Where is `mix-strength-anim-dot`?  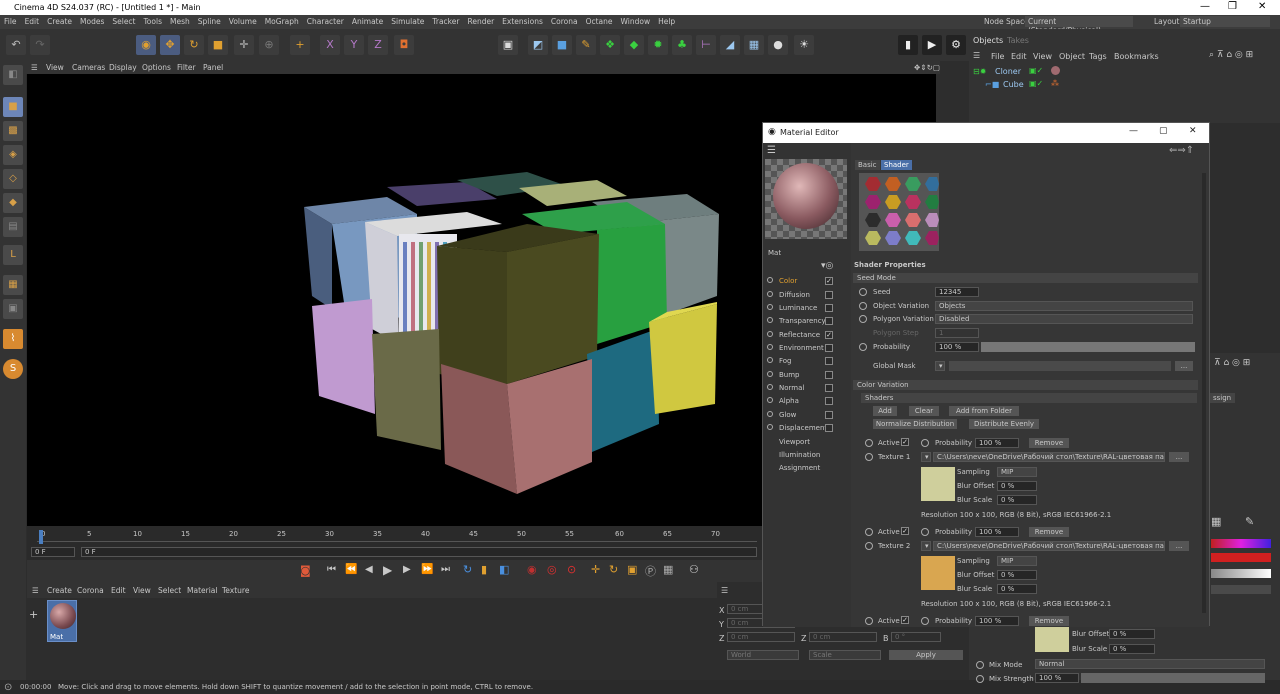 mix-strength-anim-dot is located at coordinates (980, 679).